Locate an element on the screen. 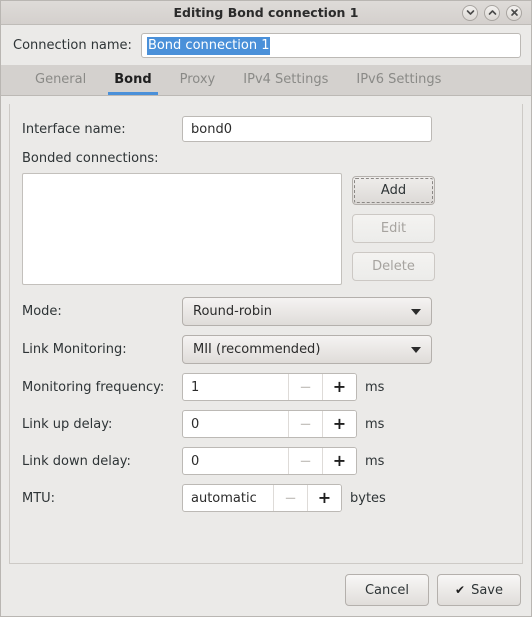  add-button: Add is located at coordinates (393, 190).